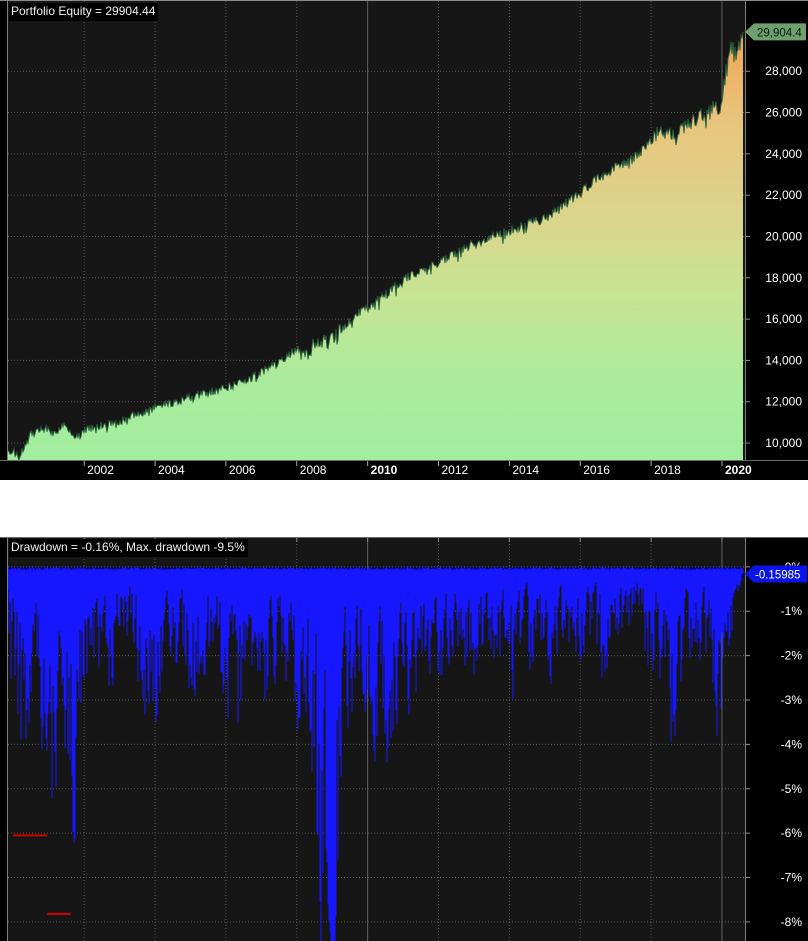 Image resolution: width=808 pixels, height=941 pixels. I want to click on y-axis-label: 16,000, so click(783, 319).